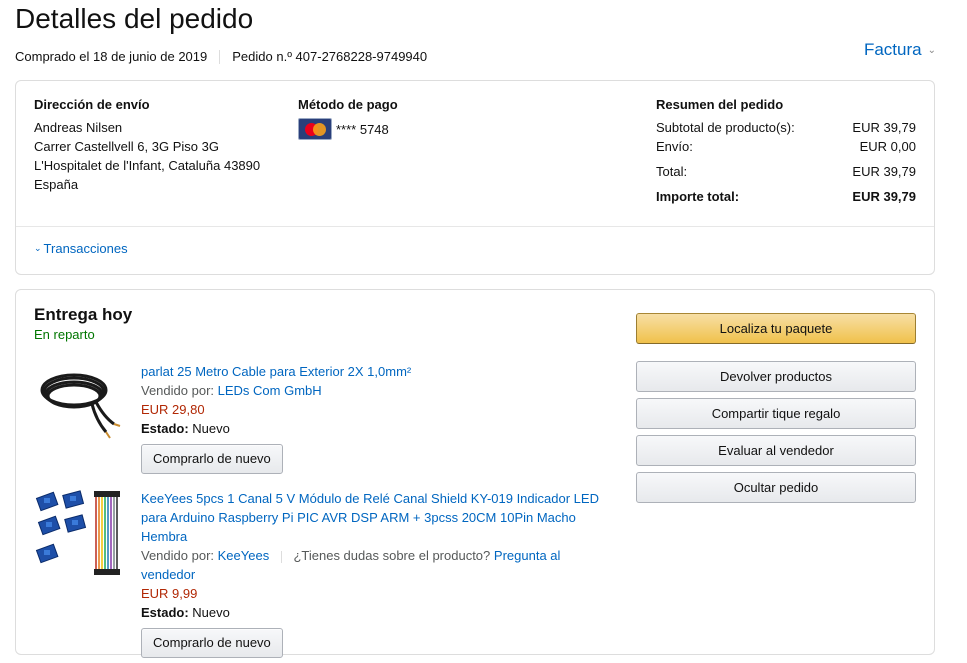  Describe the element at coordinates (92, 104) in the screenshot. I see `shipping-heading: Dirección de envío` at that location.